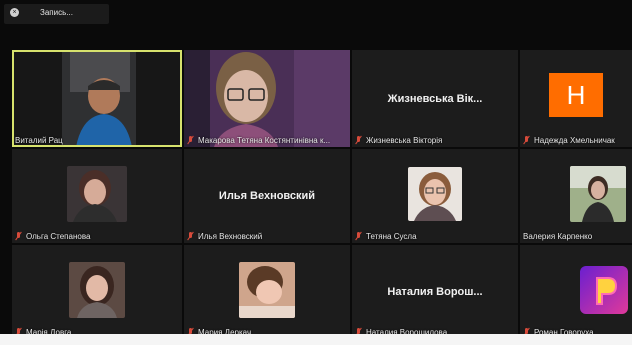 This screenshot has height=345, width=632. I want to click on video-tile-rats: Виталий Рац, so click(97, 98).